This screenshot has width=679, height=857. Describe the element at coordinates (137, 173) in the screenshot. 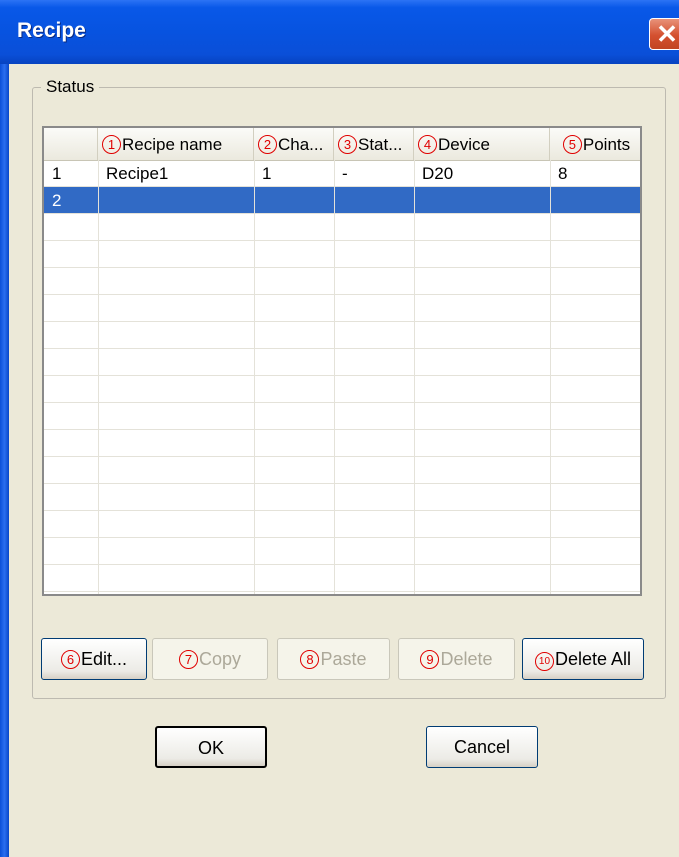

I see `row-recipe-name: Recipe1` at that location.